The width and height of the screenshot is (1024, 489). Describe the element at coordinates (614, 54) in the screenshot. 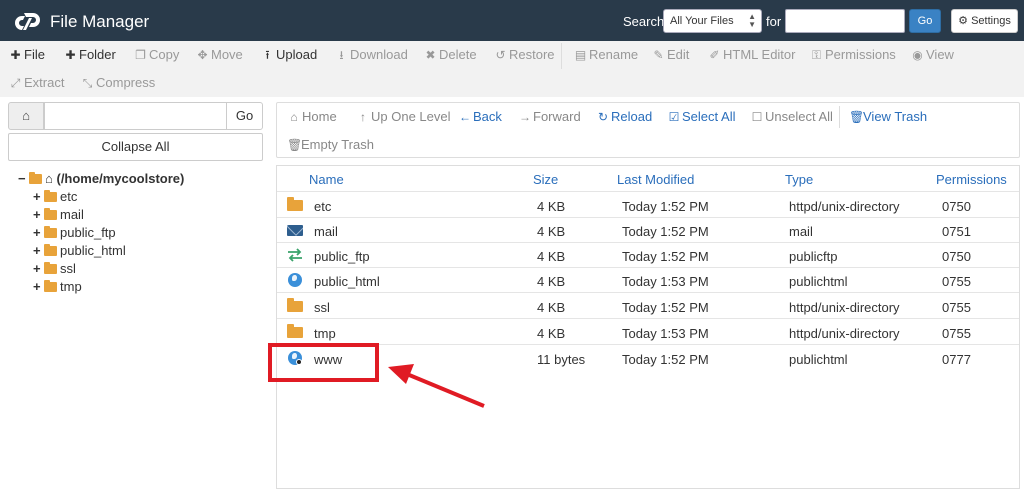

I see `toolbar-label: Rename` at that location.